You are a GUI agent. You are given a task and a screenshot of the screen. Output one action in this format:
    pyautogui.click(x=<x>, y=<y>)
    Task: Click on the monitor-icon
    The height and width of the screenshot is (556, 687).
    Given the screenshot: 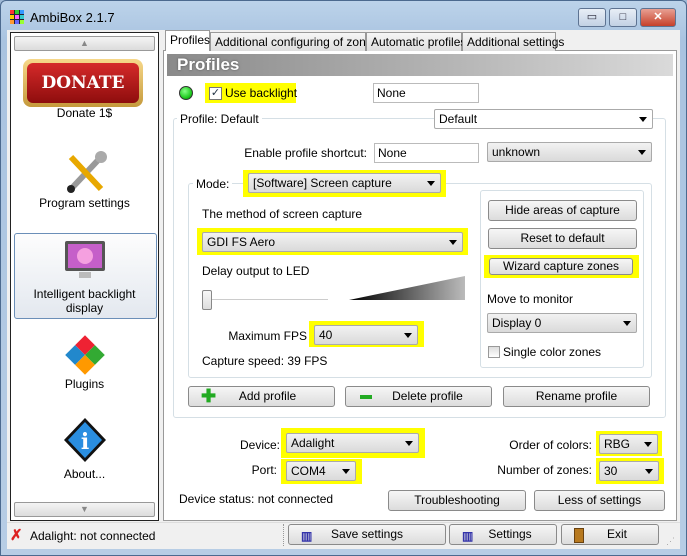 What is the action you would take?
    pyautogui.click(x=85, y=260)
    